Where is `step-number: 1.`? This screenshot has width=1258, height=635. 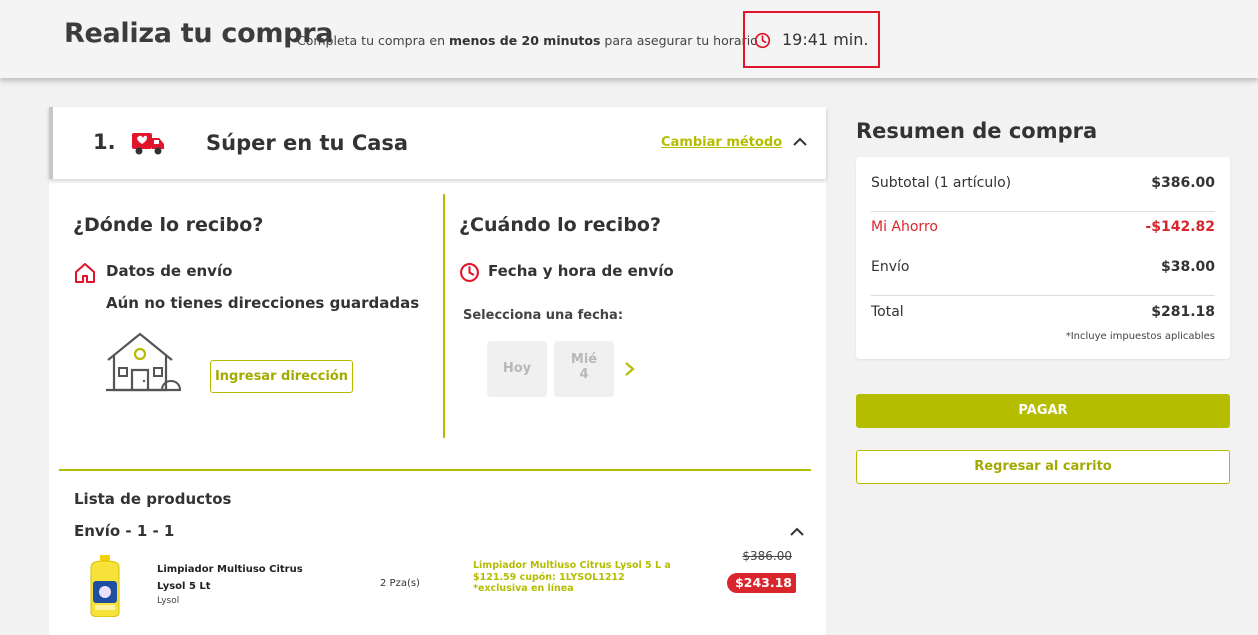
step-number: 1. is located at coordinates (104, 142).